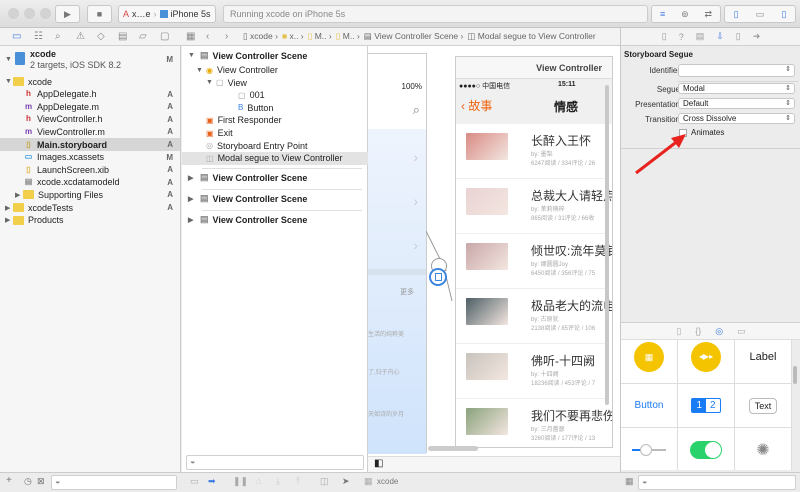 The width and height of the screenshot is (800, 492). I want to click on scm-filter-icon: ⊠, so click(41, 481).